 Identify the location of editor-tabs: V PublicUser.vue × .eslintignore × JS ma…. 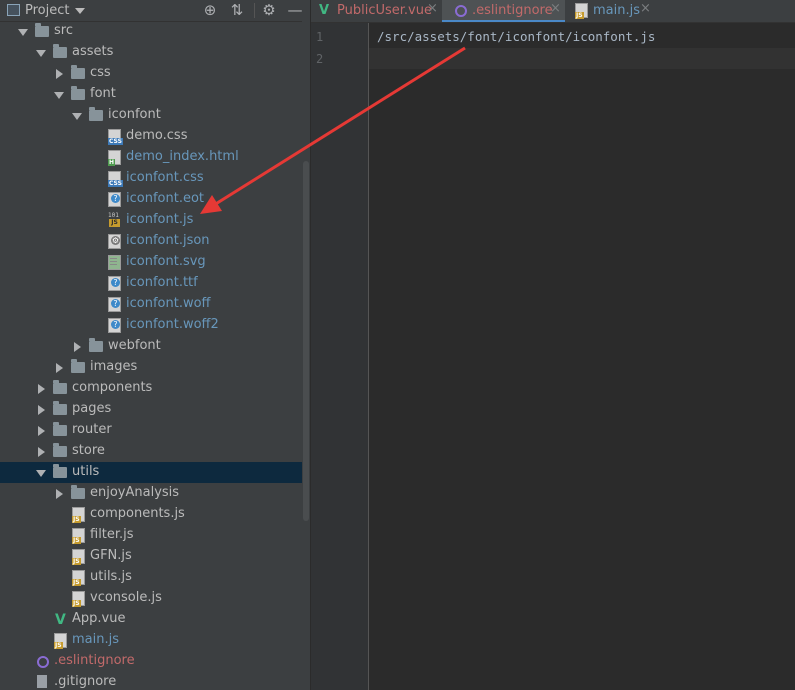
(553, 11).